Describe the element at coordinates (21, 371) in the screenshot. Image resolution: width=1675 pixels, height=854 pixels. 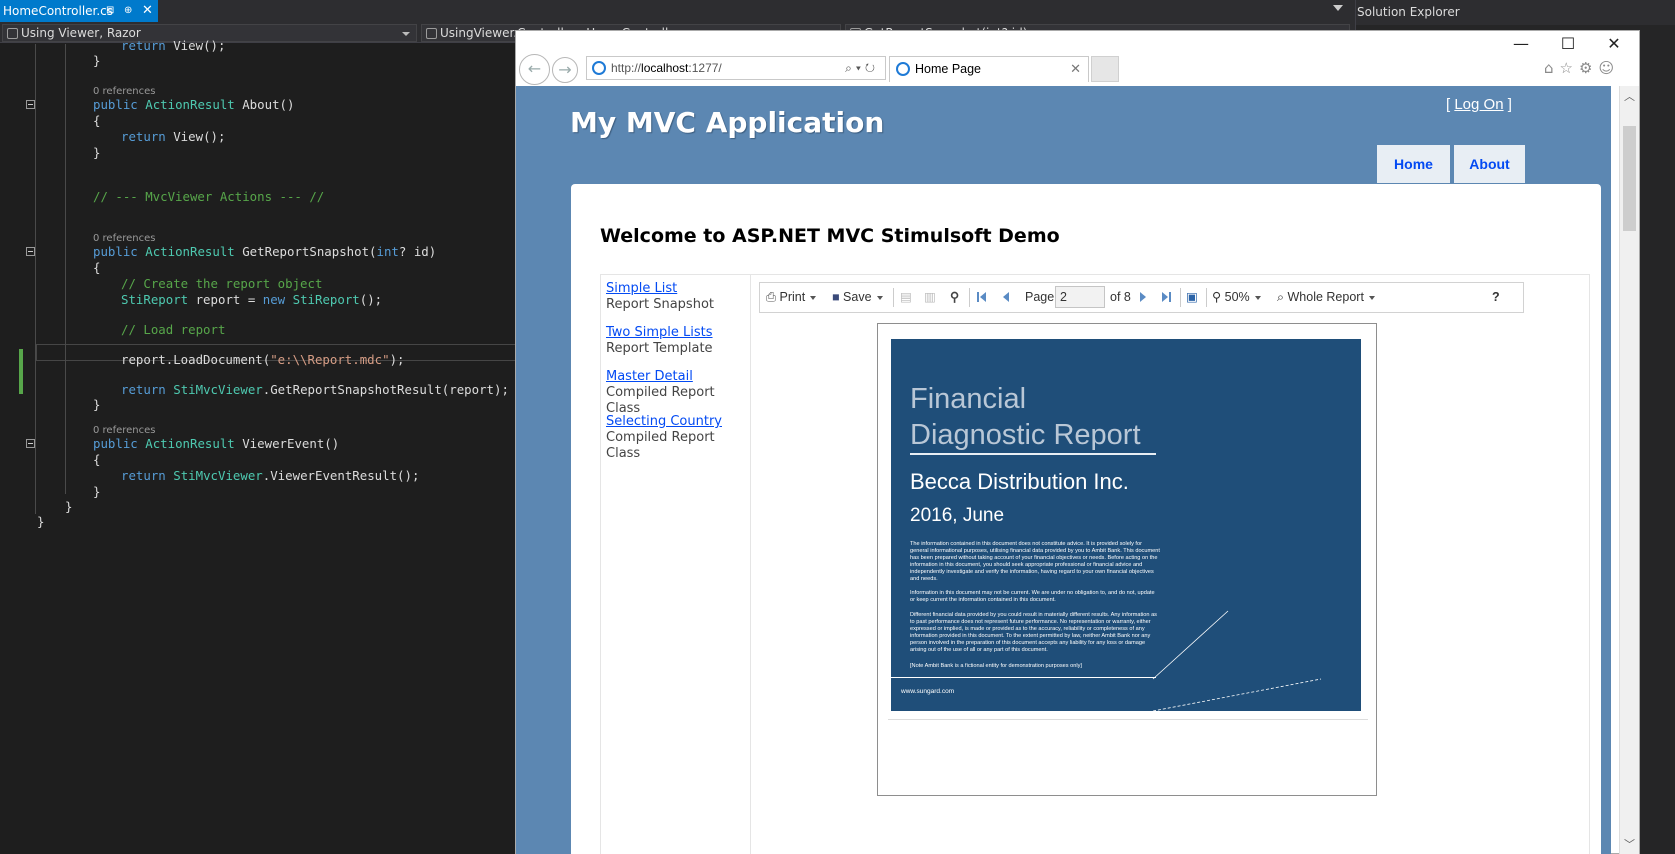
I see `changed-lines-marker` at that location.